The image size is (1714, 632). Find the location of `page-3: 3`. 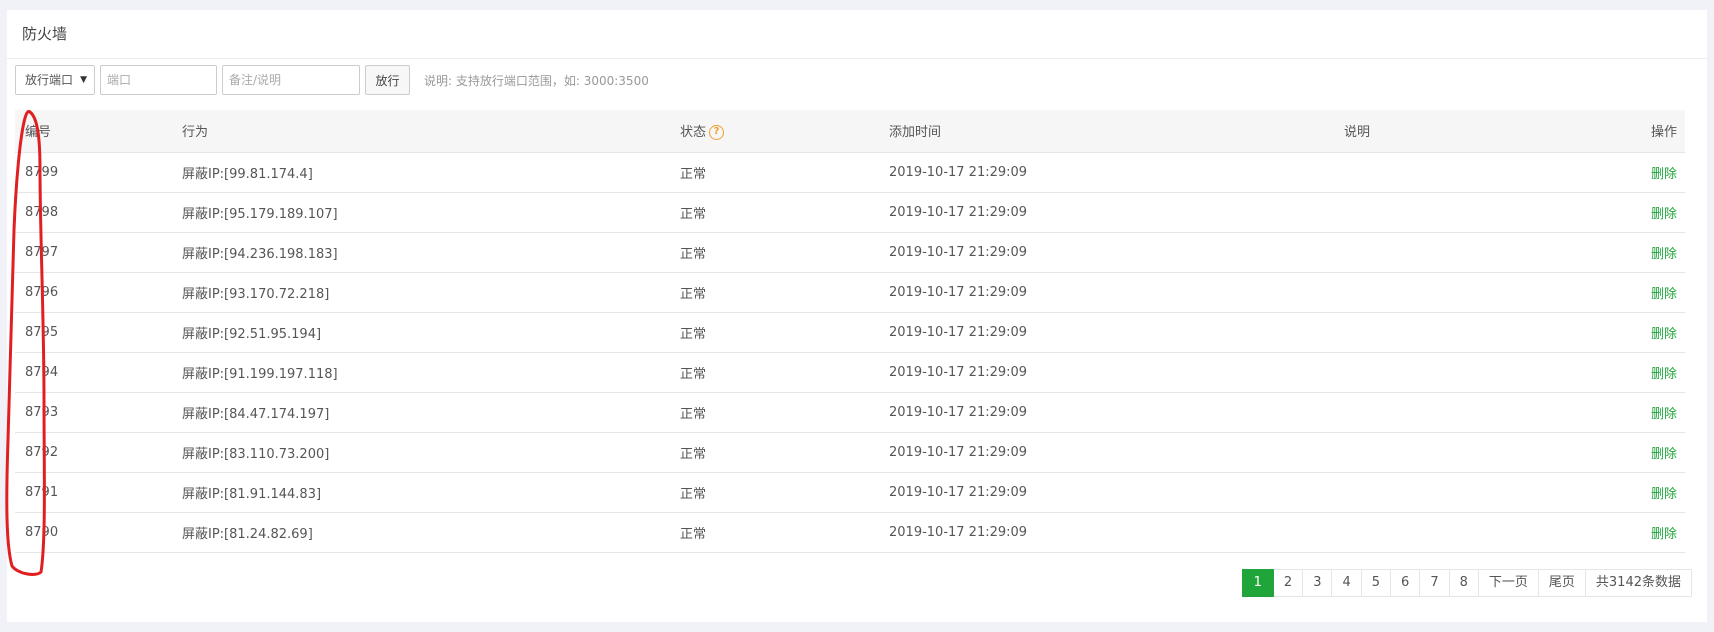

page-3: 3 is located at coordinates (1318, 583).